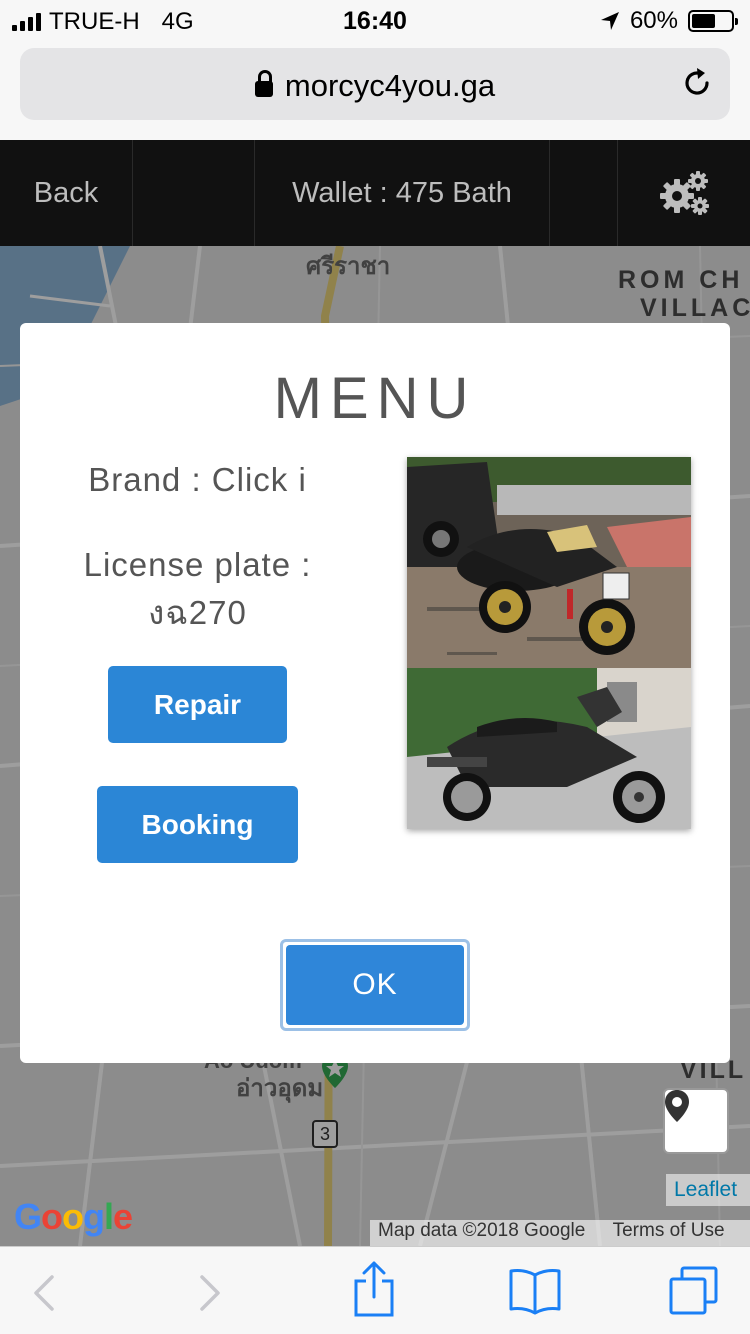 The image size is (750, 1334). What do you see at coordinates (697, 83) in the screenshot?
I see `reload-icon` at bounding box center [697, 83].